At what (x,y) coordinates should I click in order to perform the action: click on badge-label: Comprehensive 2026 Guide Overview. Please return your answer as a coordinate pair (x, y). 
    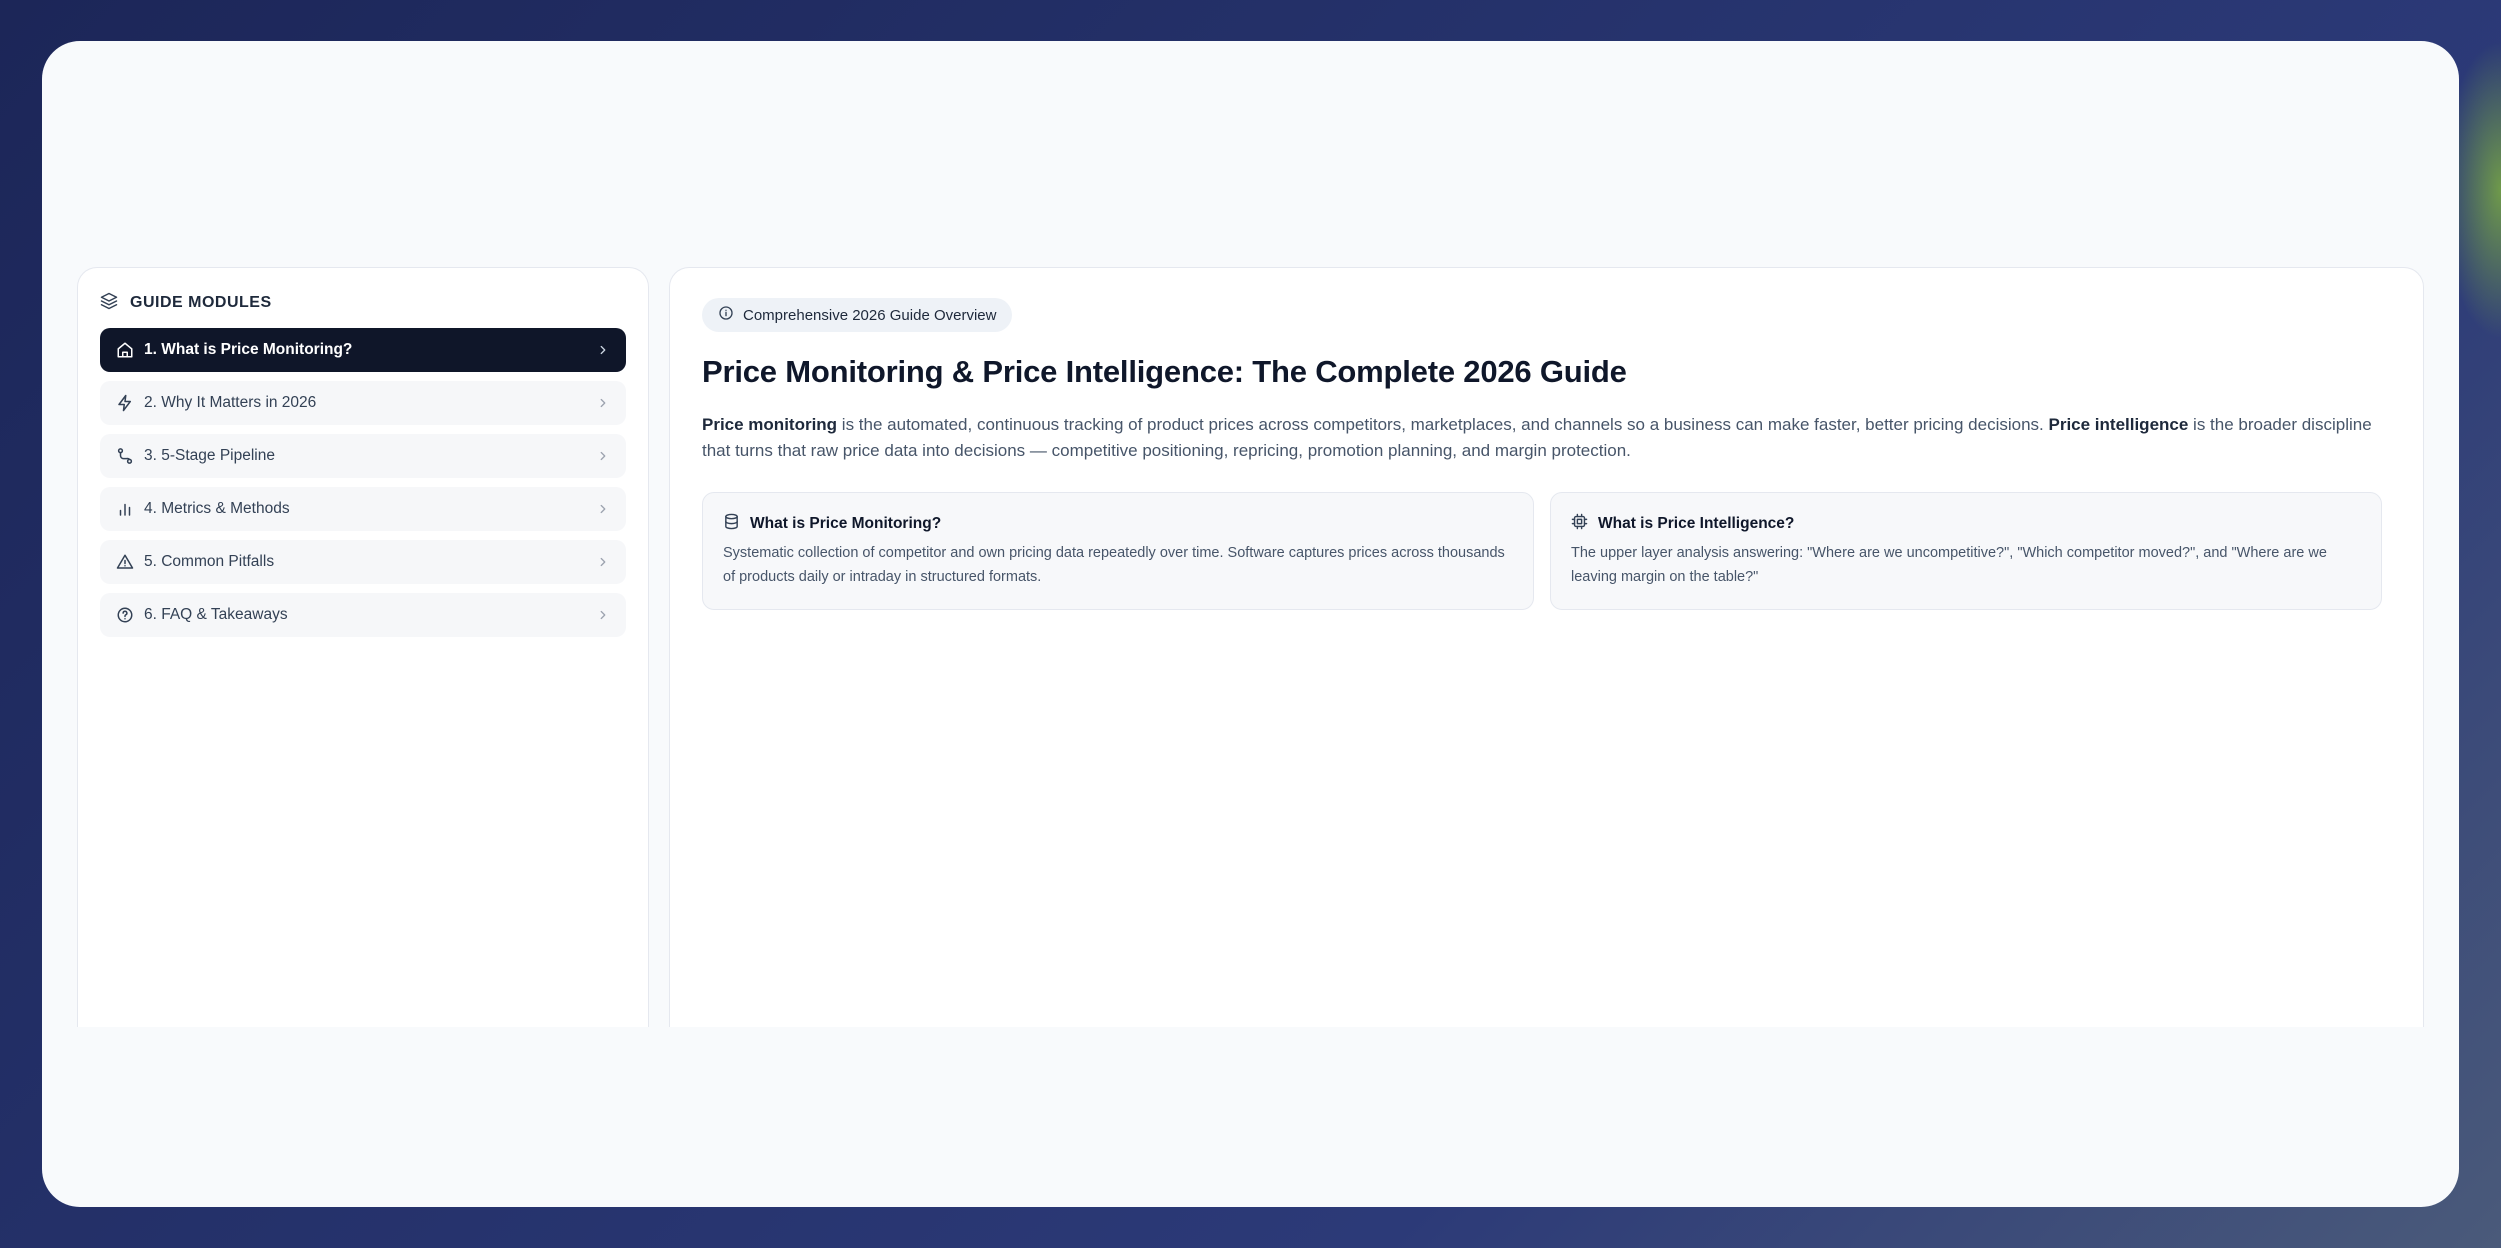
    Looking at the image, I should click on (870, 315).